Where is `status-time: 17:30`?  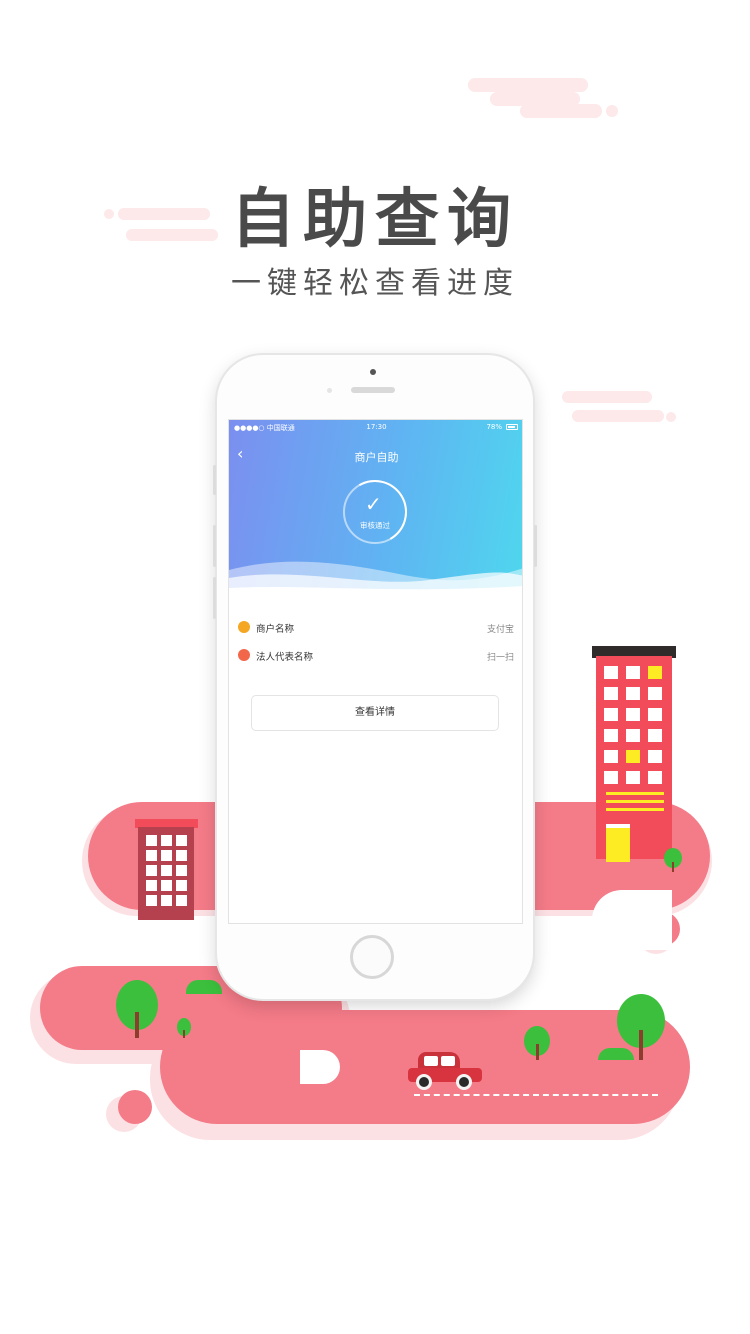 status-time: 17:30 is located at coordinates (376, 427).